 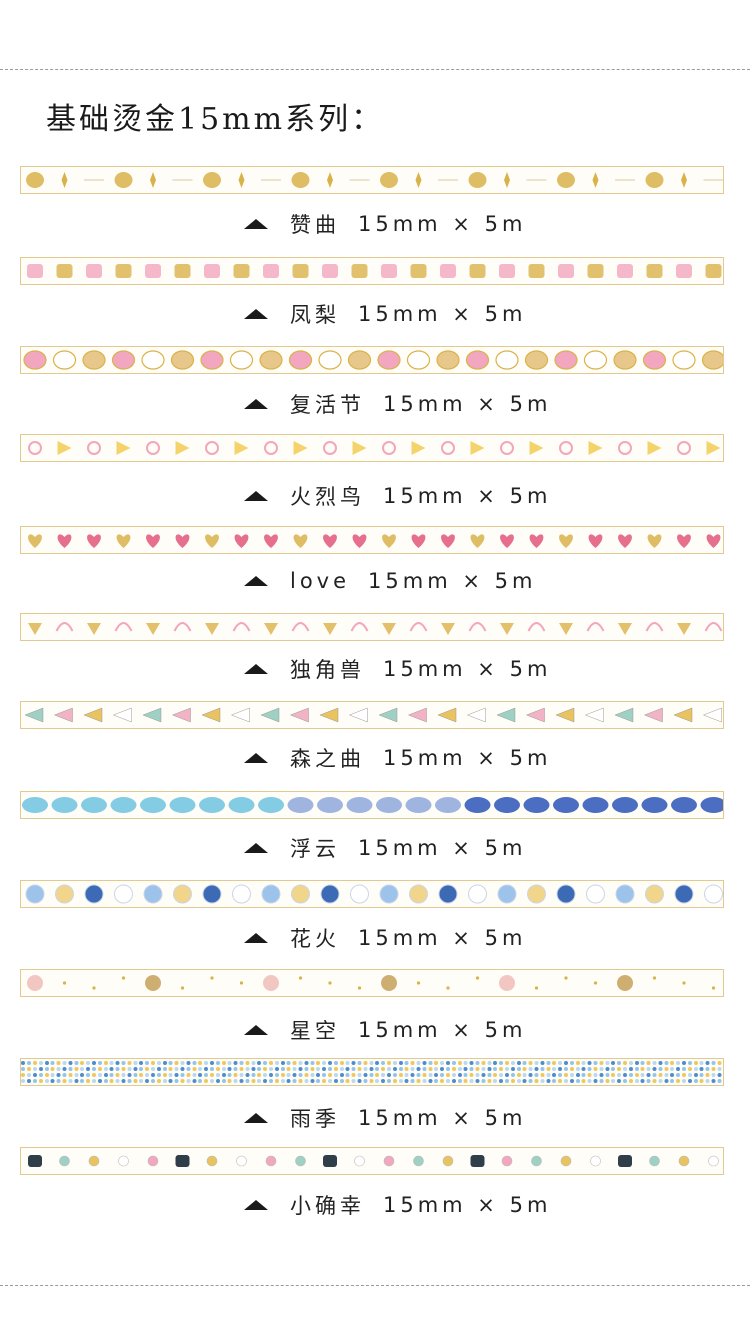 I want to click on tape-label: 复活节 15mm × 5m, so click(x=397, y=404).